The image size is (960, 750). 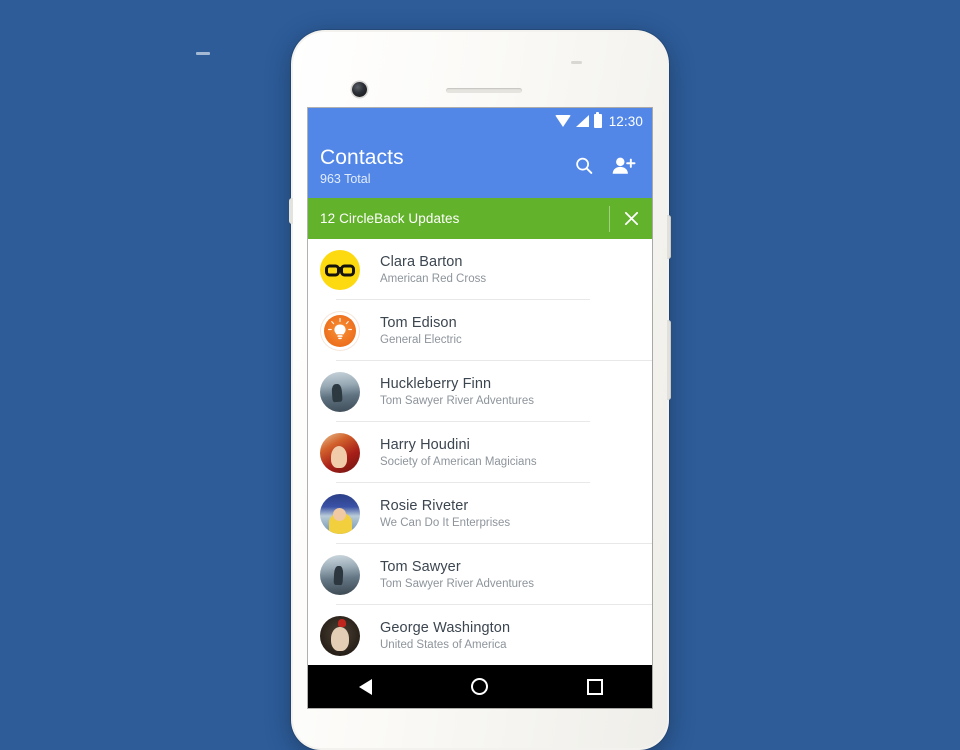 What do you see at coordinates (480, 218) in the screenshot?
I see `circleback-updates-banner: 12 CircleBack Updates` at bounding box center [480, 218].